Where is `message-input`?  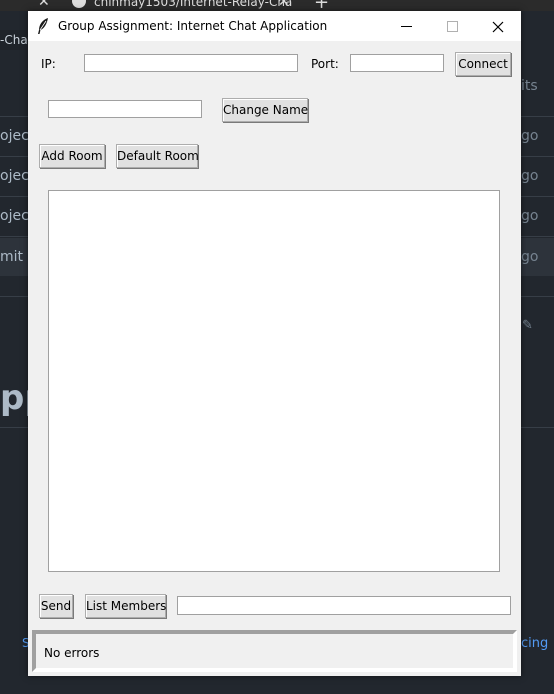 message-input is located at coordinates (344, 605).